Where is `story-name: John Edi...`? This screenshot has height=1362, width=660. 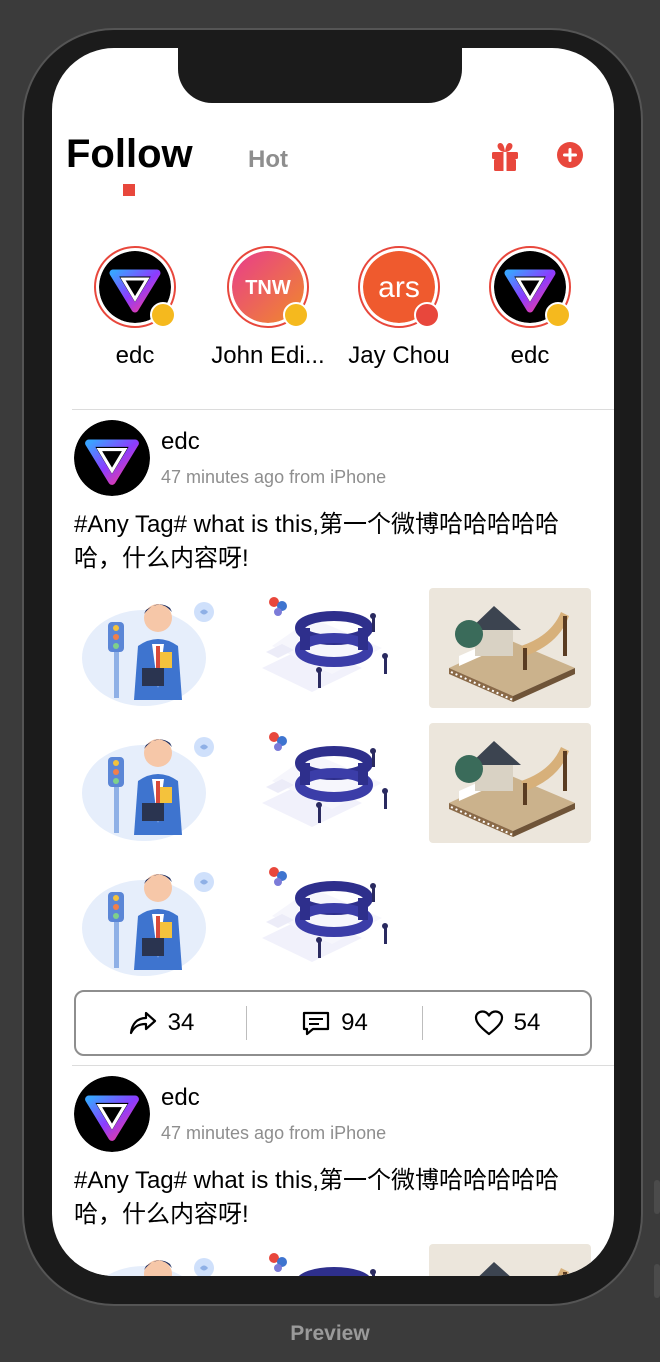 story-name: John Edi... is located at coordinates (268, 355).